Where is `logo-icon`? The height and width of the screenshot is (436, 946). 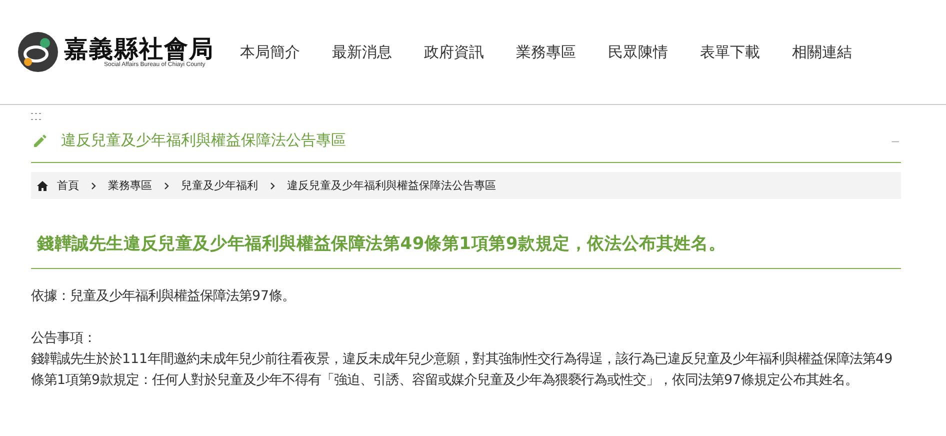
logo-icon is located at coordinates (38, 52).